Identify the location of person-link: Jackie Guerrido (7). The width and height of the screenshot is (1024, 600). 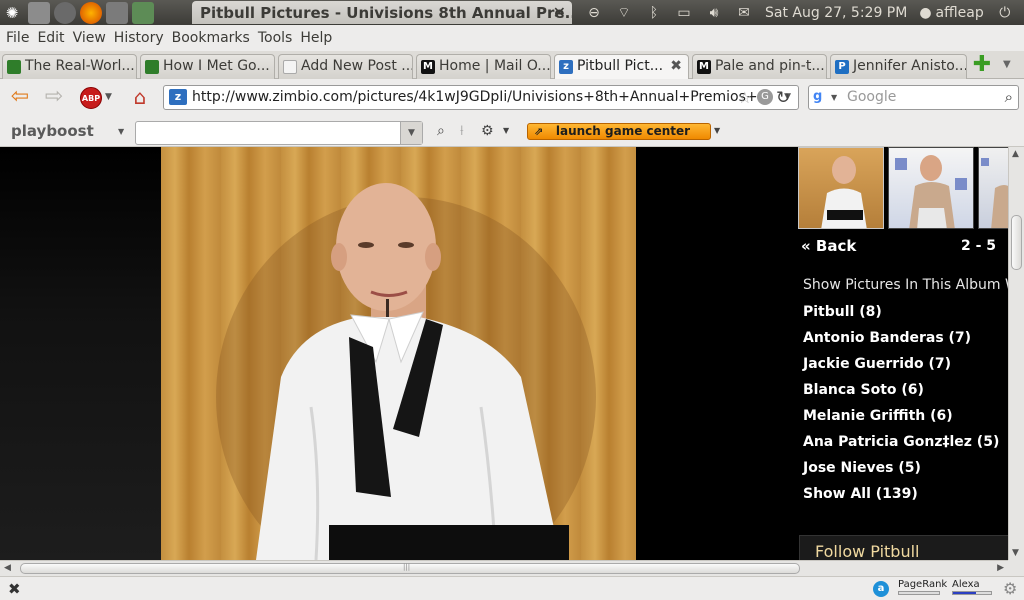
(901, 369).